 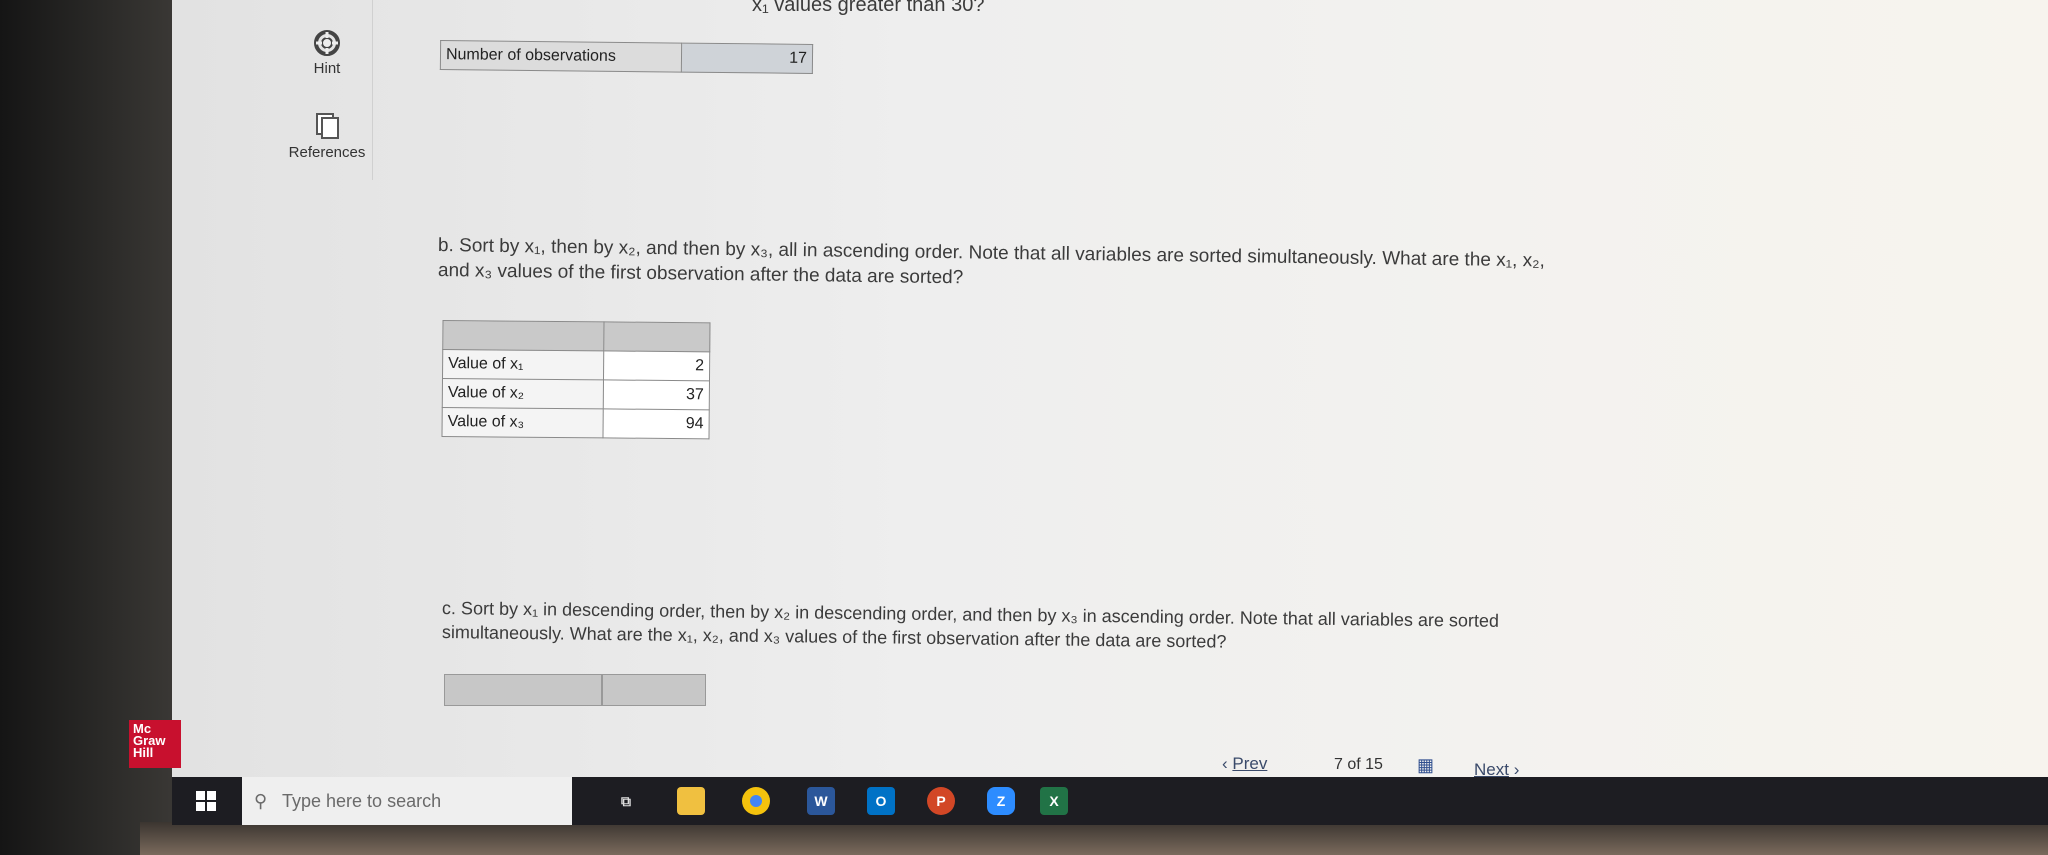 I want to click on references-label: References, so click(x=327, y=152).